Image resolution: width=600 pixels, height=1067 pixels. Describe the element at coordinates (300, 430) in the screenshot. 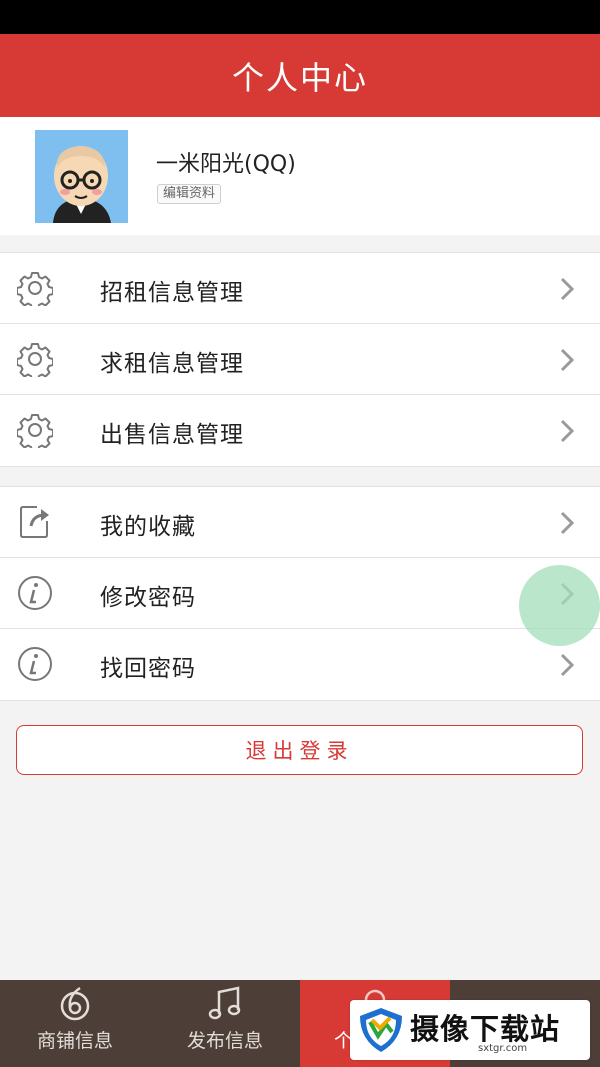

I see `menu-item-sale: 出售信息管理` at that location.